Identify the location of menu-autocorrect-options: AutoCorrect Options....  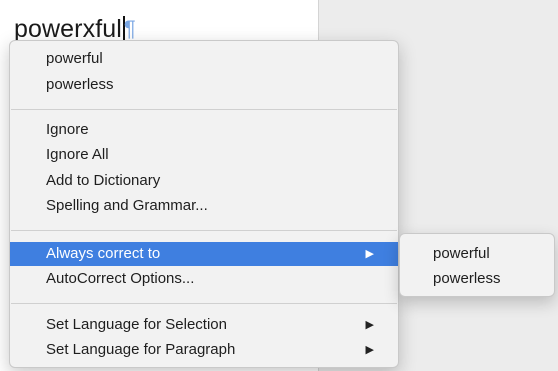
(204, 279).